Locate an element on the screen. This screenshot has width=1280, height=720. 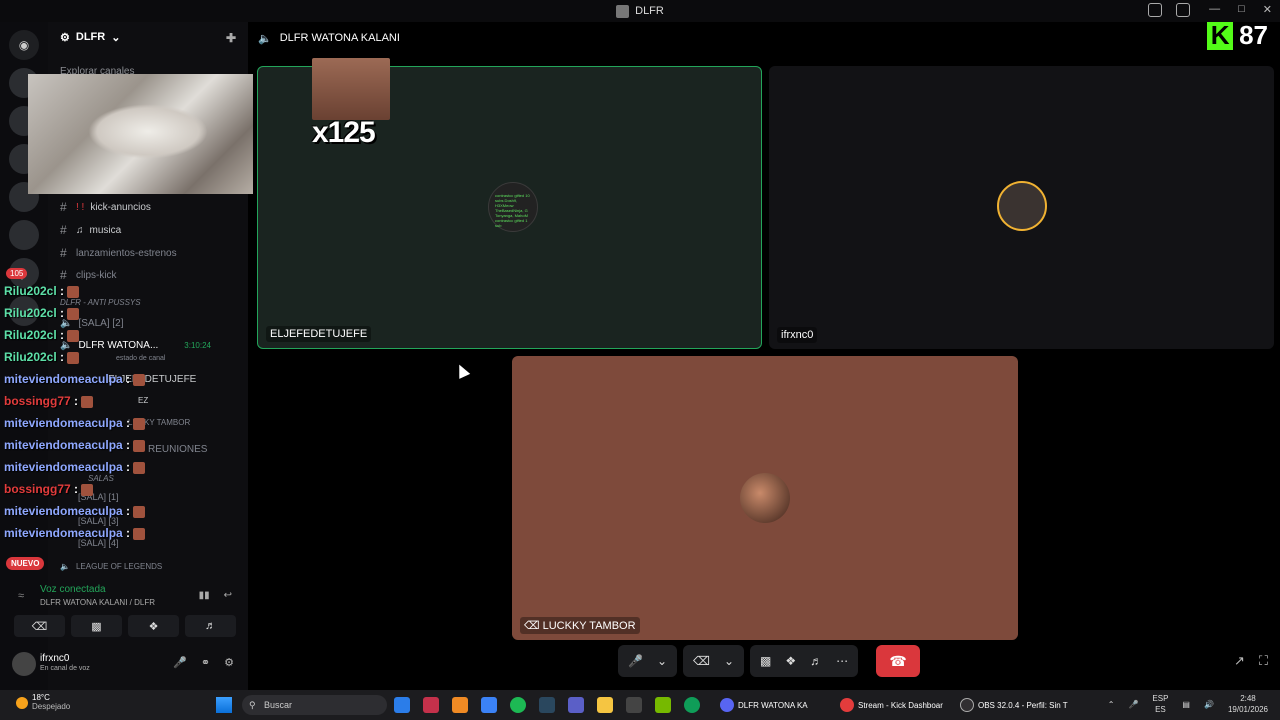
voice-channel-path: DLFR WATONA KALANI / DLFR is located at coordinates (97, 602).